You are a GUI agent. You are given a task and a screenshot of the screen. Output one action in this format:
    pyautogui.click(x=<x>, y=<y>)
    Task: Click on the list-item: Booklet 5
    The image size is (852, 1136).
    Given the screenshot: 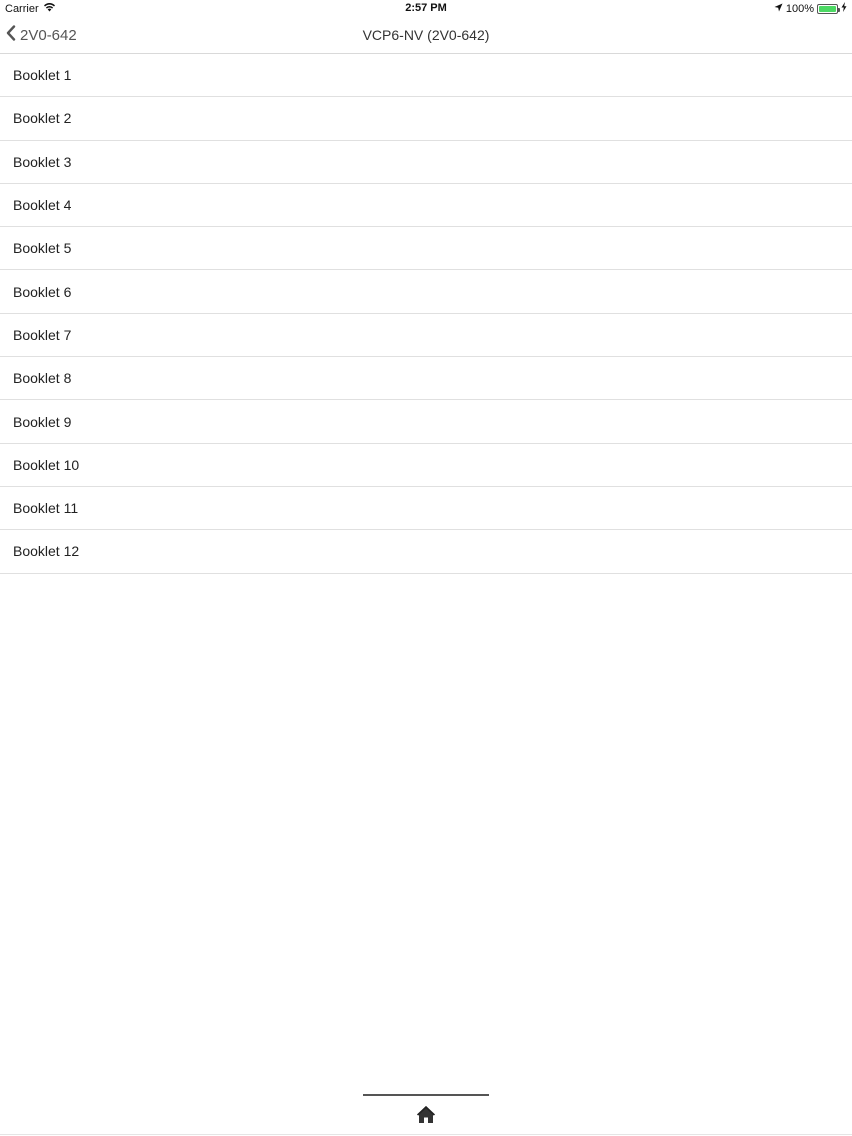 What is the action you would take?
    pyautogui.click(x=426, y=249)
    